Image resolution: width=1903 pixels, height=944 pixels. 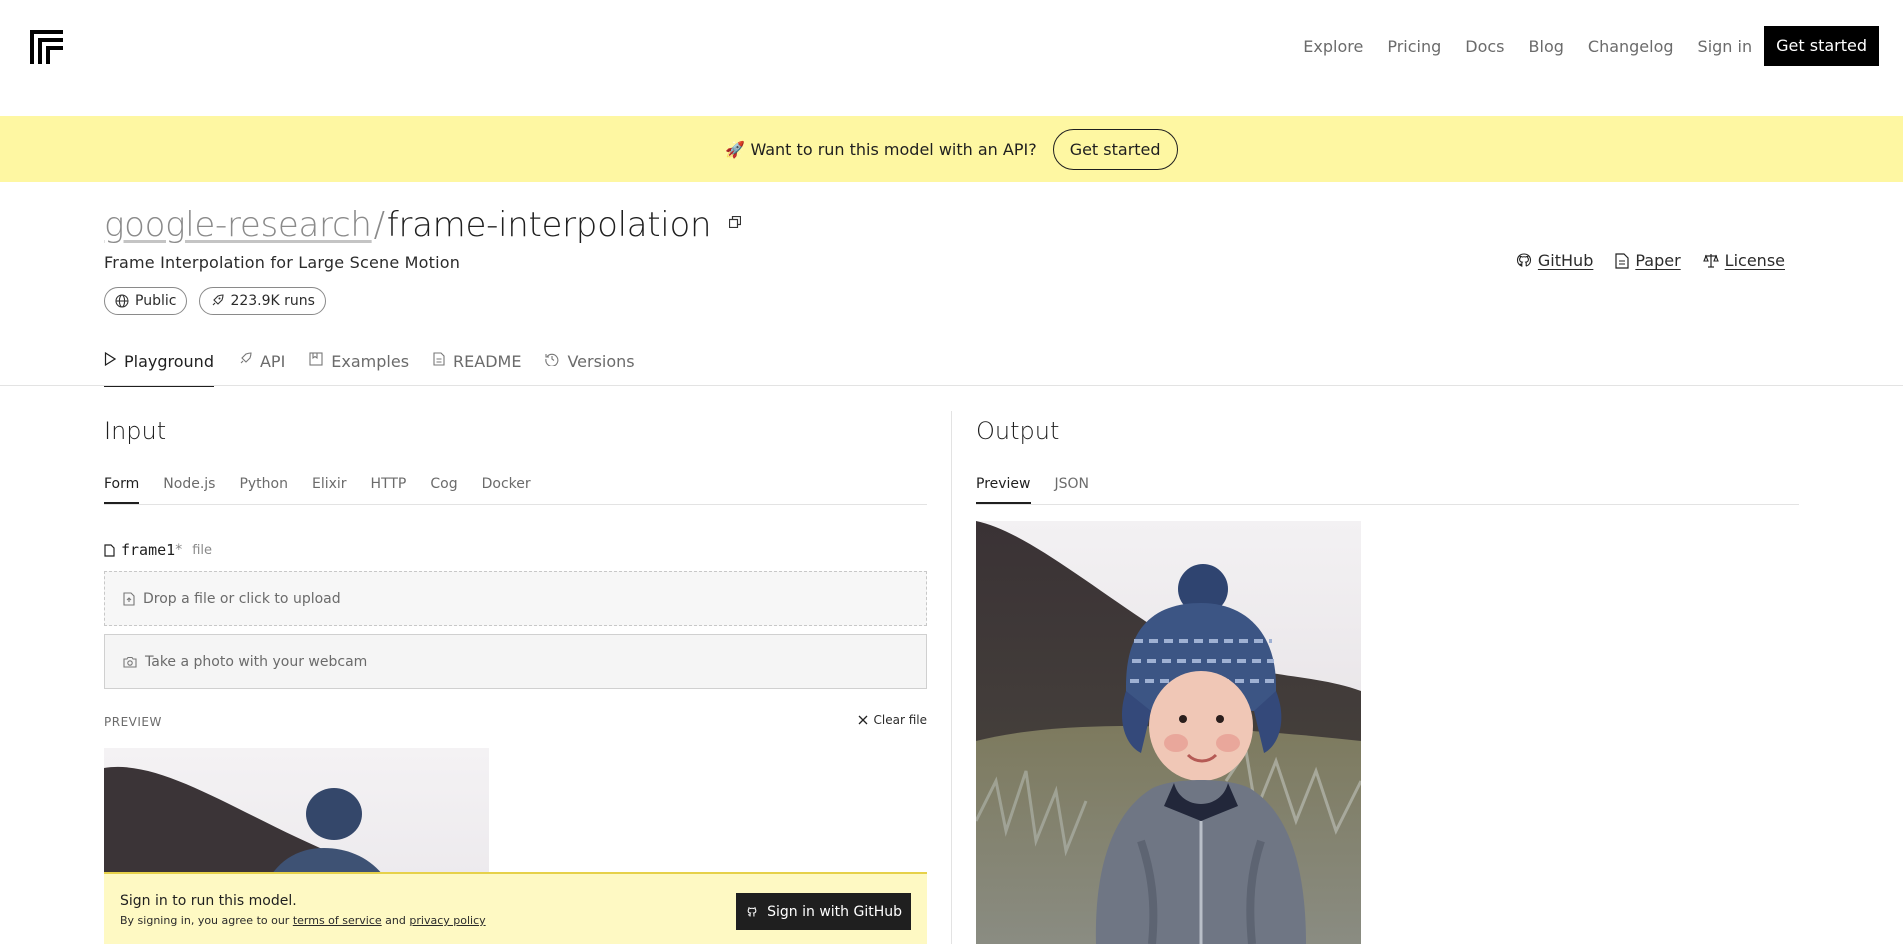 What do you see at coordinates (735, 149) in the screenshot?
I see `rocket-icon: 🚀` at bounding box center [735, 149].